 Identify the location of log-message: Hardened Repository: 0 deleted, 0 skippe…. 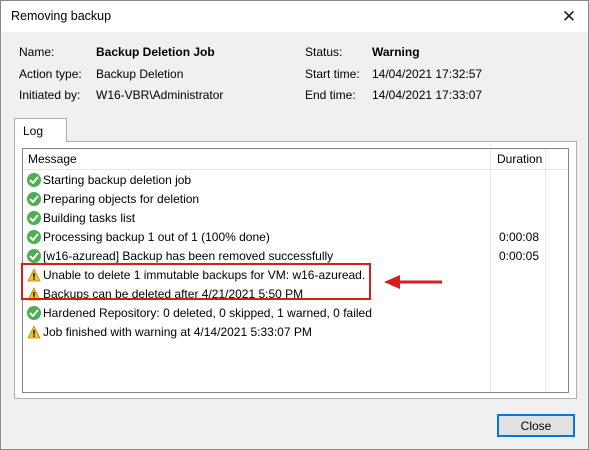
(207, 313).